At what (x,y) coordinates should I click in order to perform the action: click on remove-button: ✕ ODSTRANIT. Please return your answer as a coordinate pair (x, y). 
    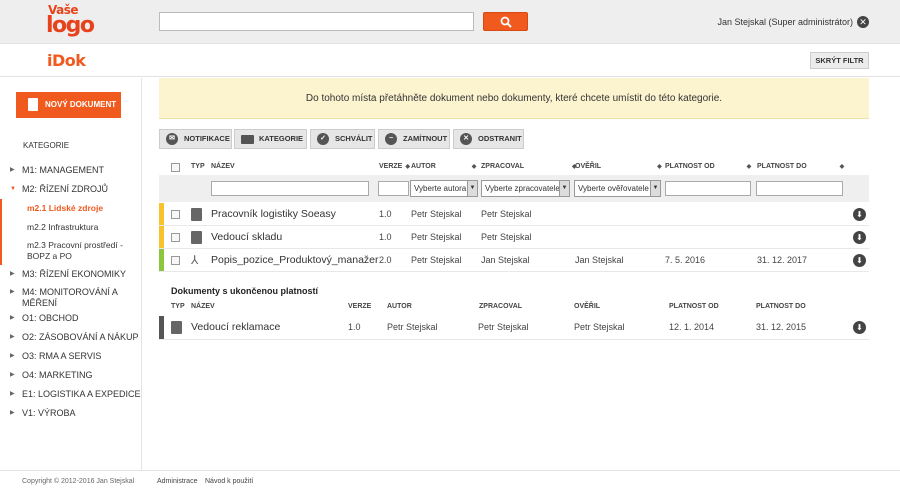
    Looking at the image, I should click on (488, 139).